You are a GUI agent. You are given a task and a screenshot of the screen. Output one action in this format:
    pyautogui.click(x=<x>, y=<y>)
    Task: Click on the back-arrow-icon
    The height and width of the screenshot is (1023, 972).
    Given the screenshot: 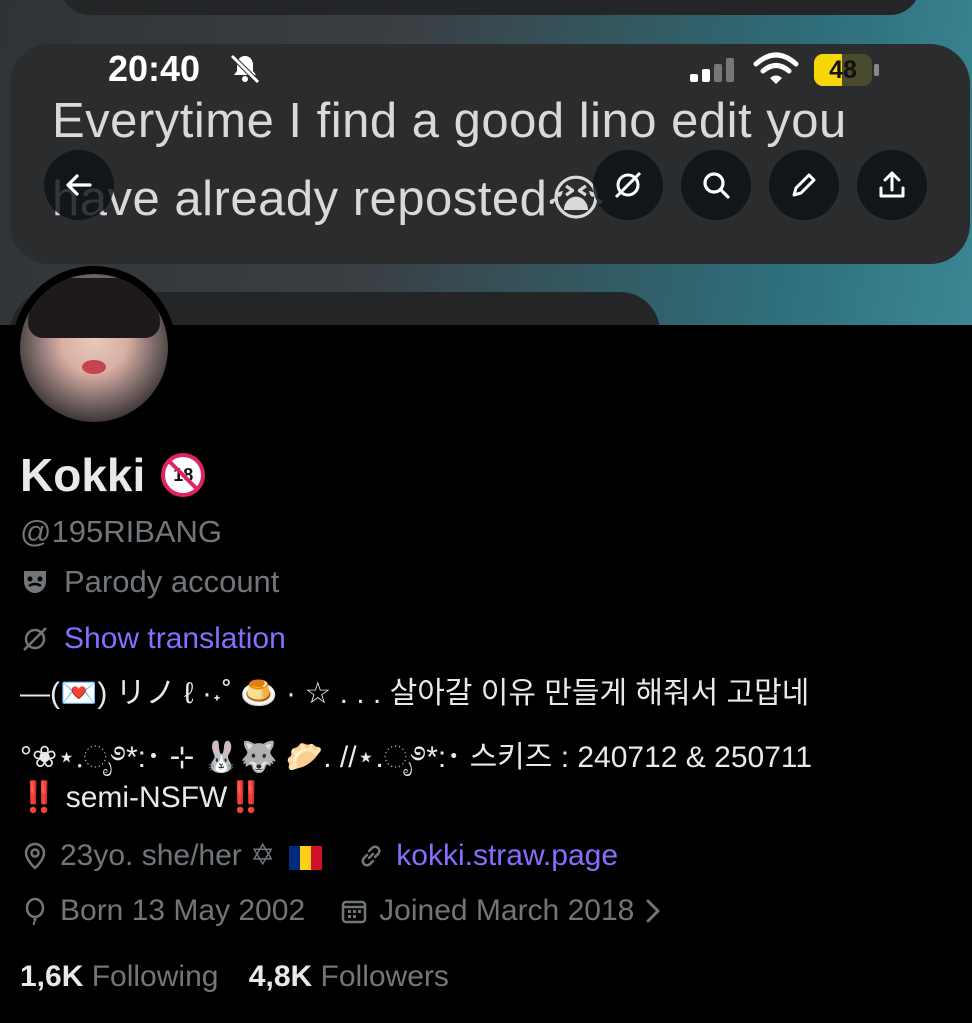 What is the action you would take?
    pyautogui.click(x=79, y=185)
    